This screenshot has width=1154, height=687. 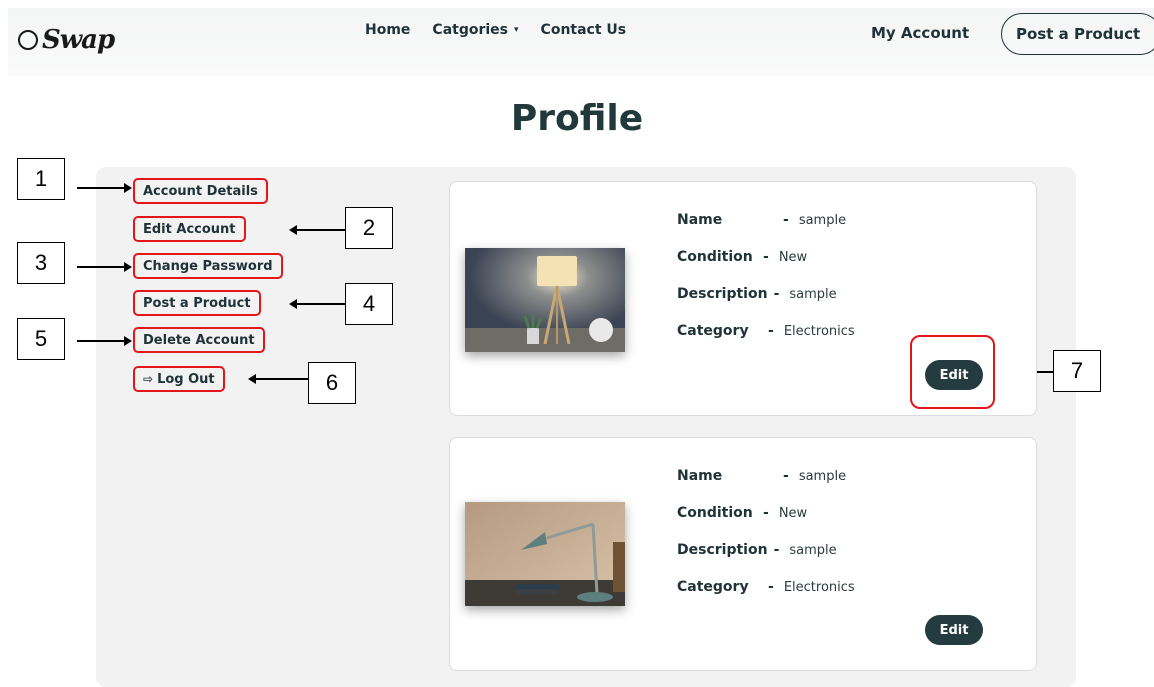 I want to click on sidebar-item-log-out: ⇨ Log Out, so click(x=179, y=379).